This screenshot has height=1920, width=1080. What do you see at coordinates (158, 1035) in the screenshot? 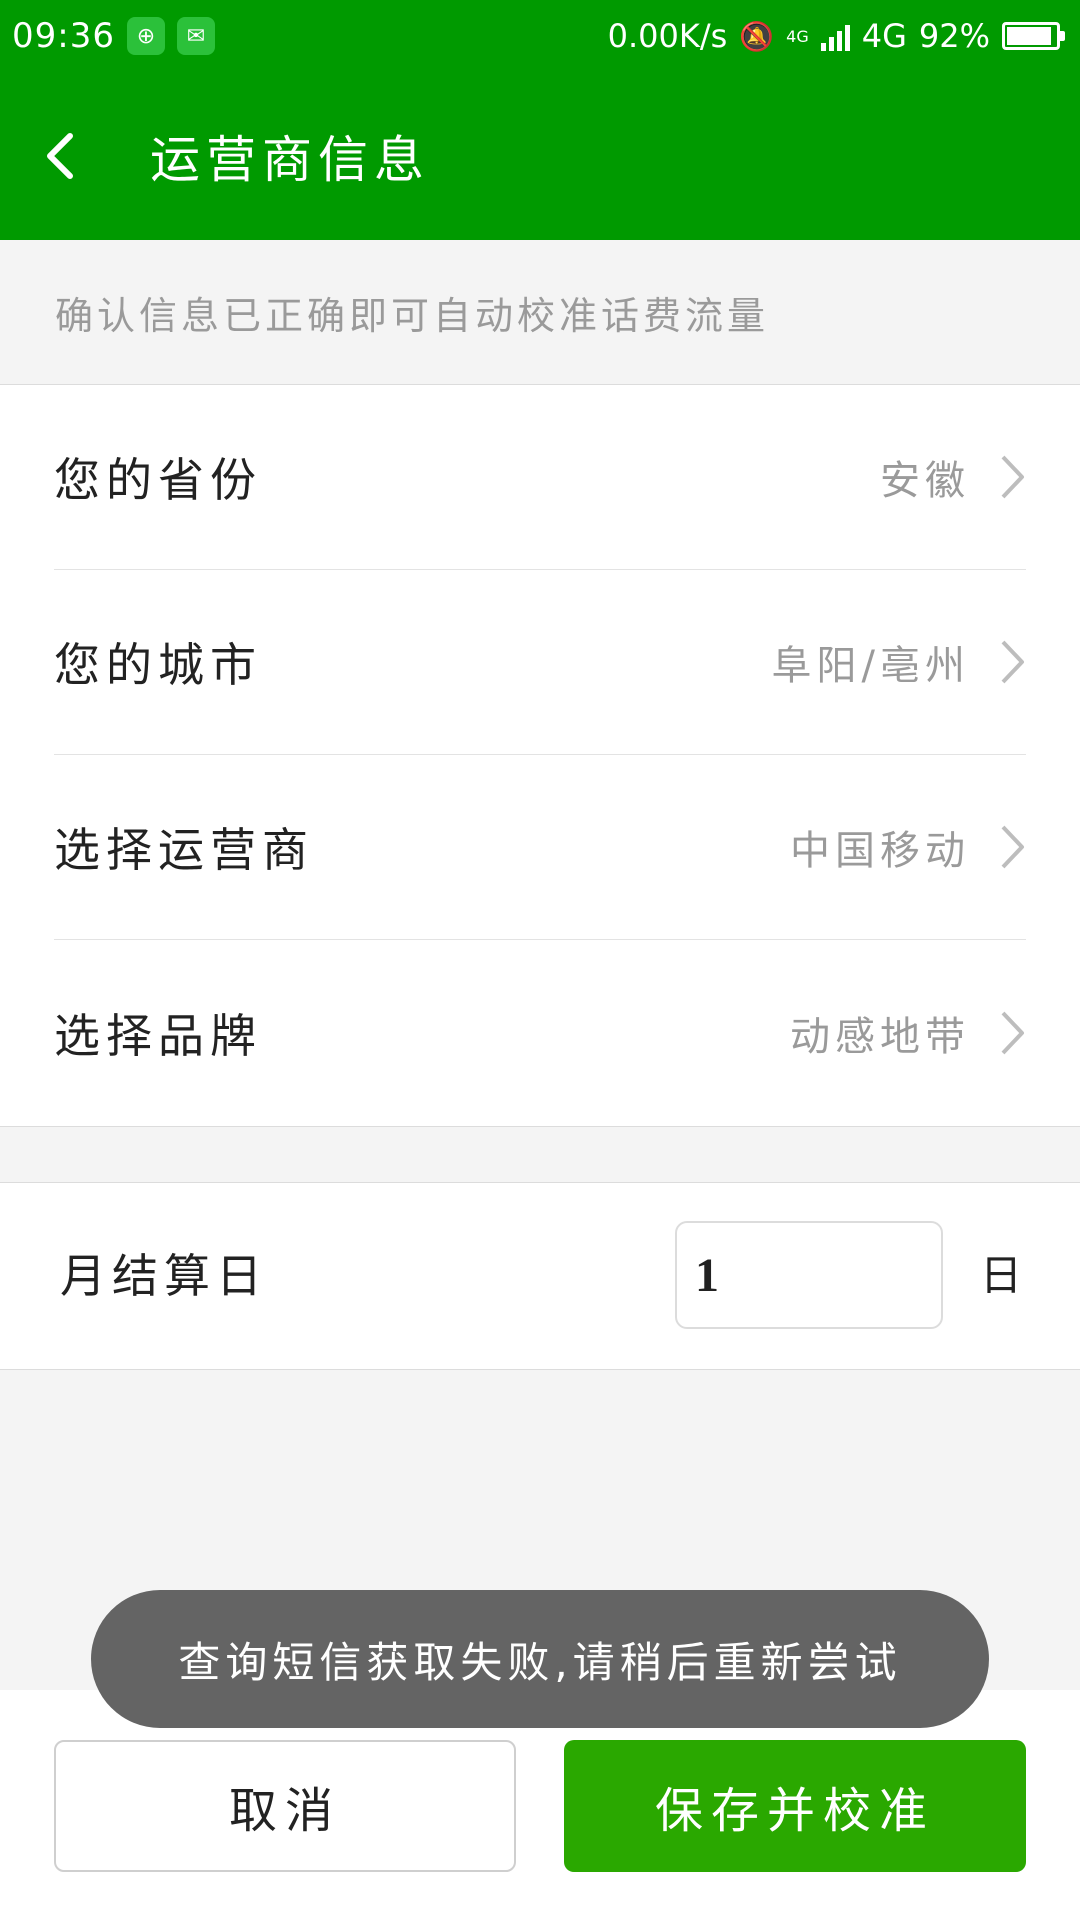
I see `row-label: 选择品牌` at bounding box center [158, 1035].